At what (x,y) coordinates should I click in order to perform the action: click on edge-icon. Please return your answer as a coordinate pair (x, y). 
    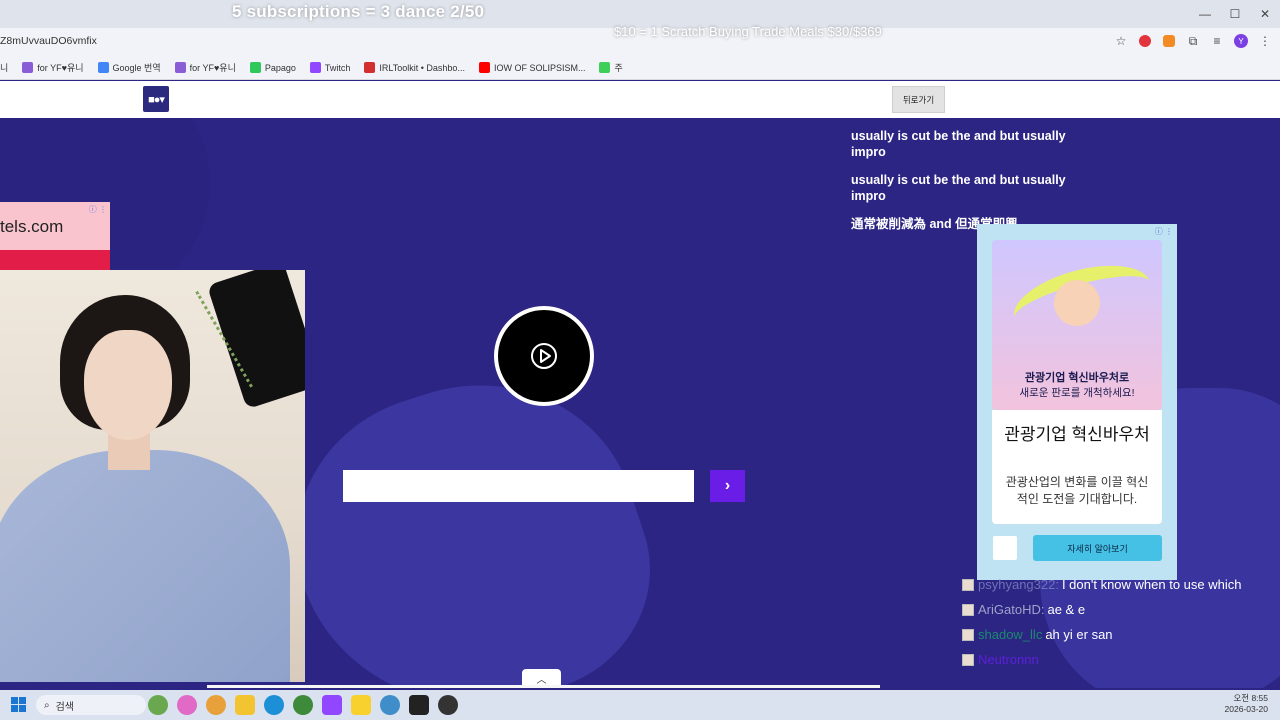
    Looking at the image, I should click on (274, 705).